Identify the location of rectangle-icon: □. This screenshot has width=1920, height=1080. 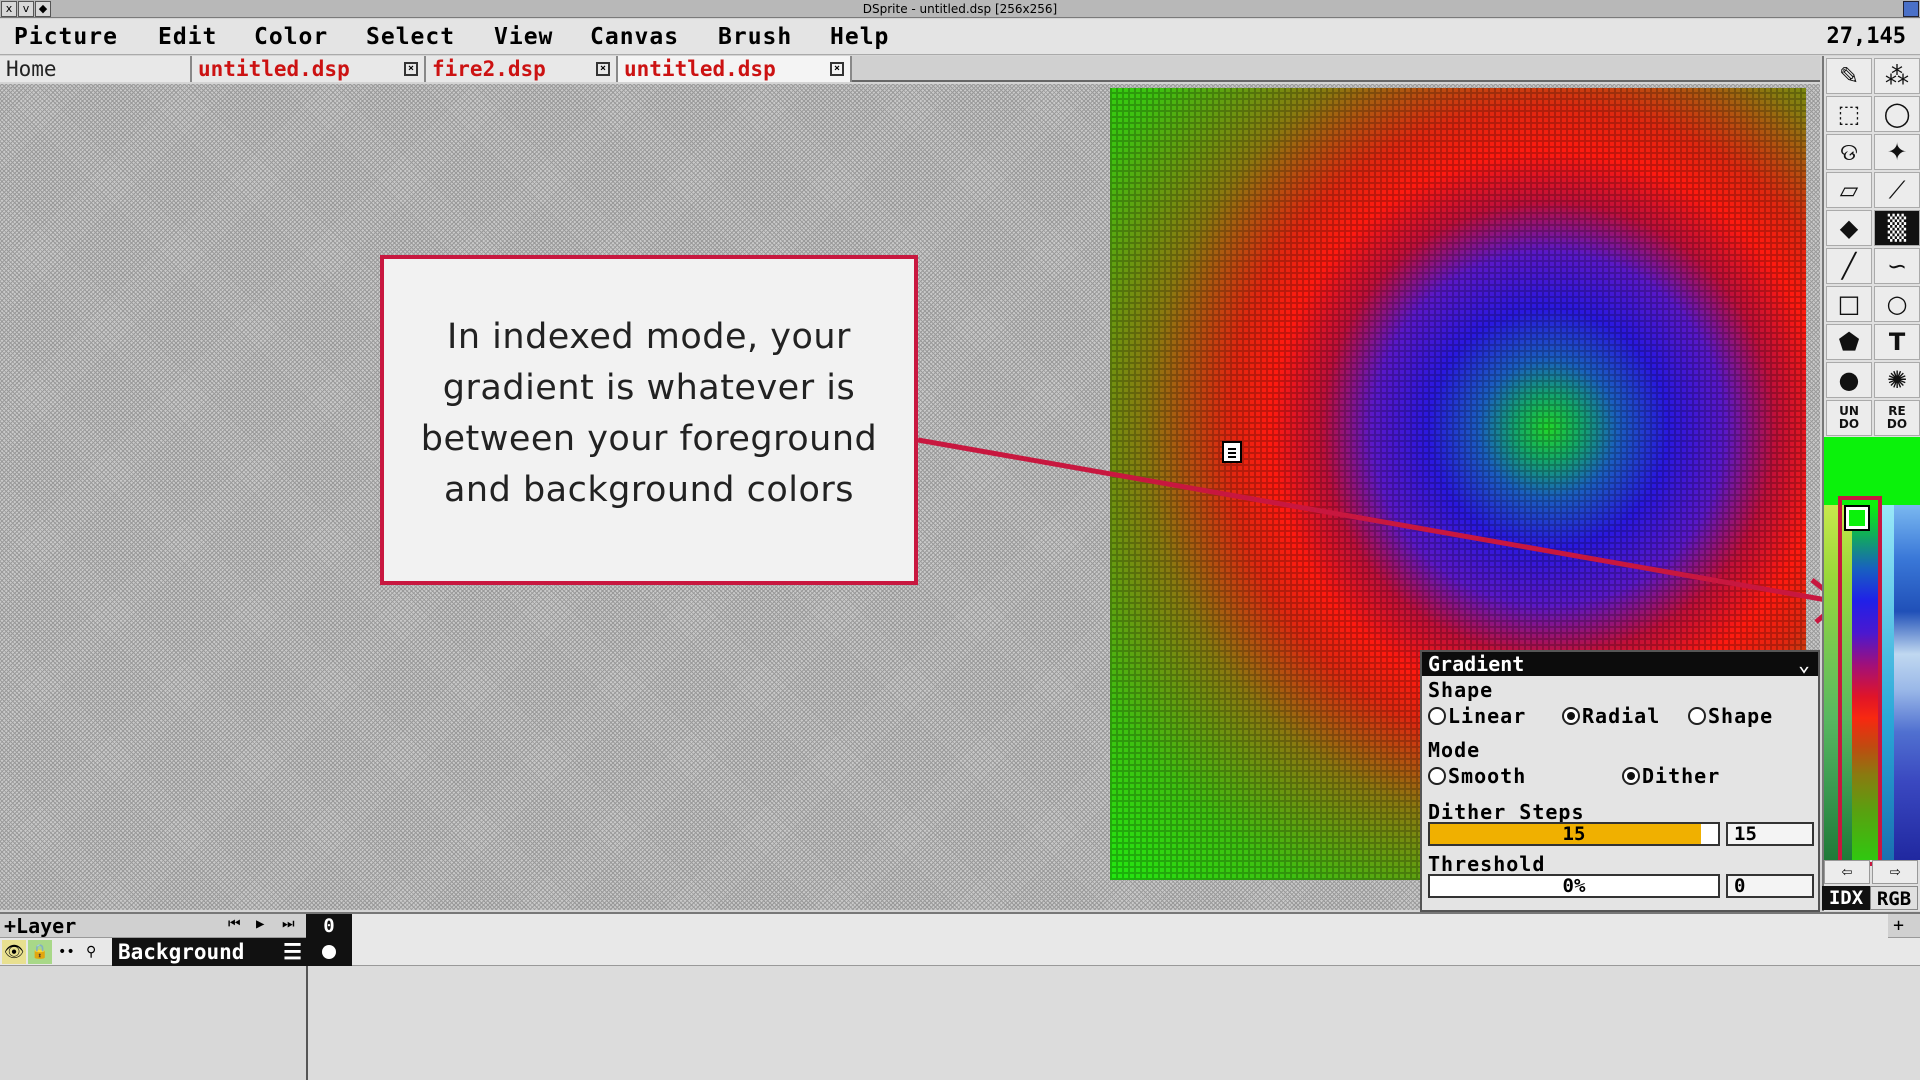
(1849, 304).